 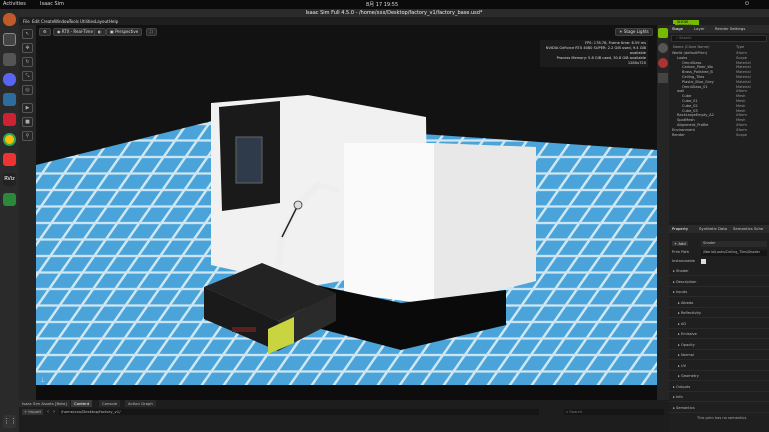 I want to click on stage-lights-label: Stage Lights, so click(x=636, y=31).